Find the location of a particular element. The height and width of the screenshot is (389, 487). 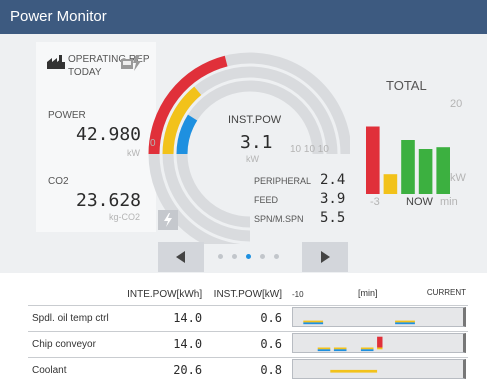

row-inte: 20.6 is located at coordinates (188, 370).